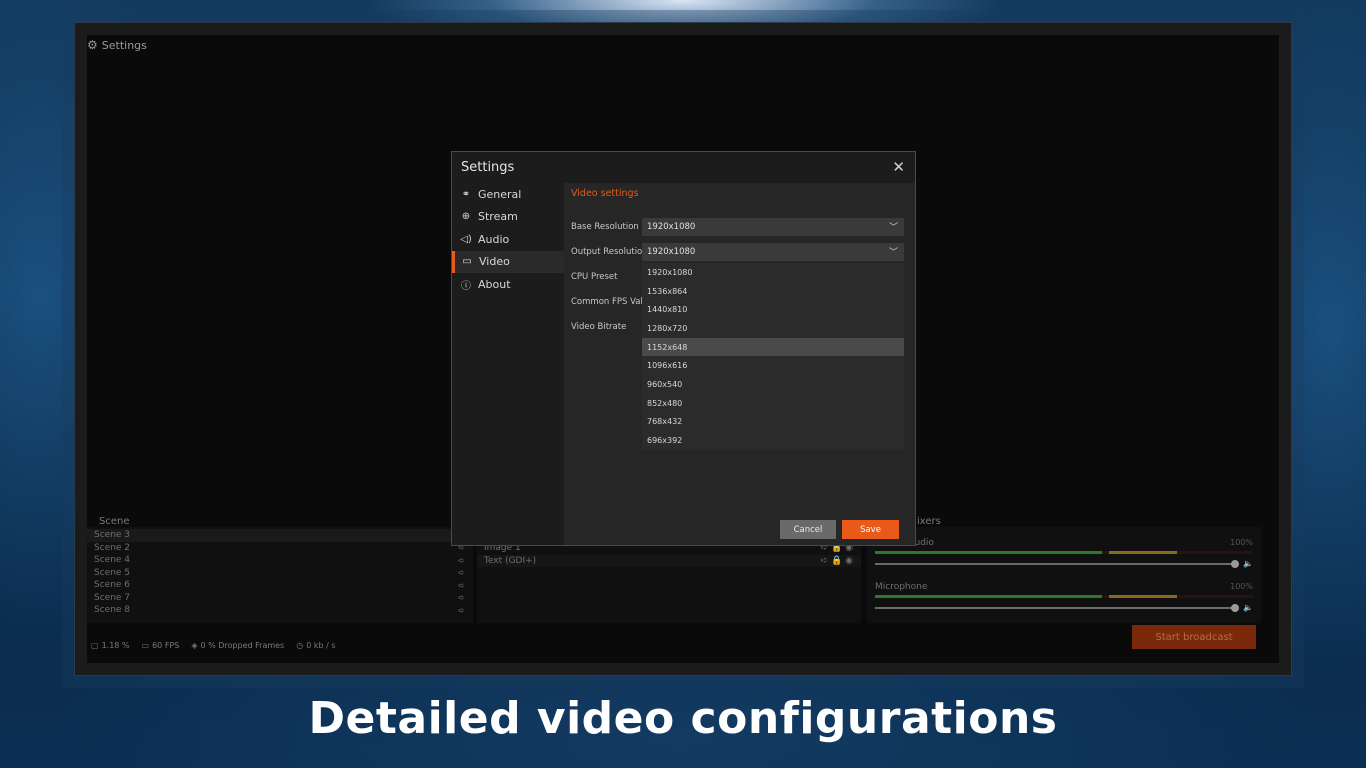 The image size is (1366, 768). What do you see at coordinates (901, 587) in the screenshot?
I see `mixer-name: Microphone` at bounding box center [901, 587].